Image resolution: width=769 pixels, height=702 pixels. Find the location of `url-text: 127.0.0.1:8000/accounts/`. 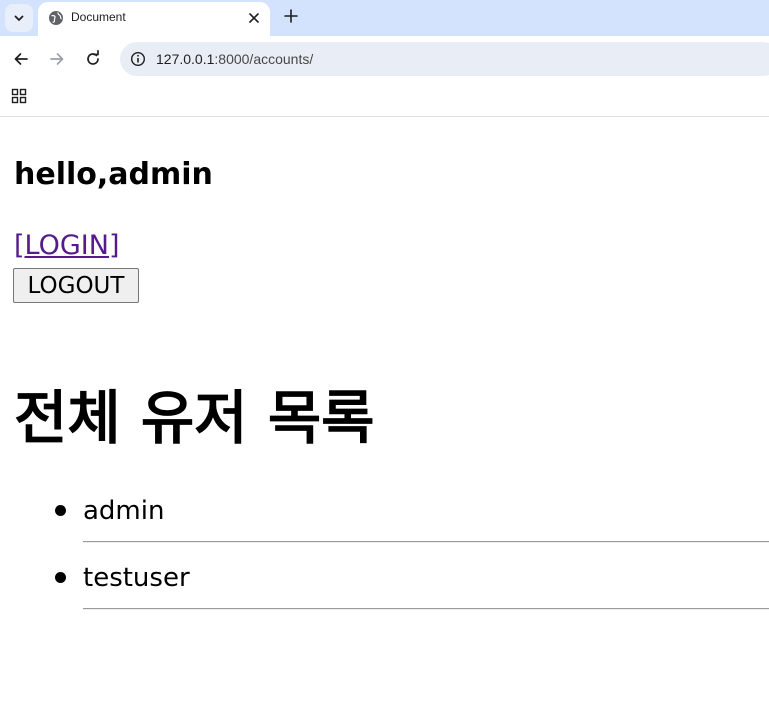

url-text: 127.0.0.1:8000/accounts/ is located at coordinates (234, 59).